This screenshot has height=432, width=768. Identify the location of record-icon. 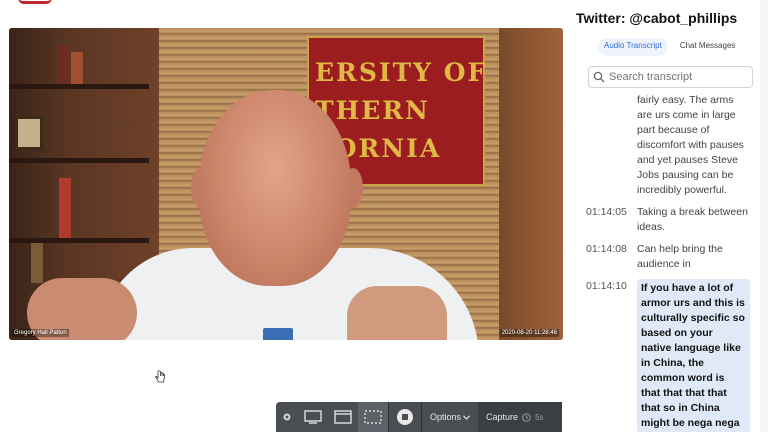
(405, 417).